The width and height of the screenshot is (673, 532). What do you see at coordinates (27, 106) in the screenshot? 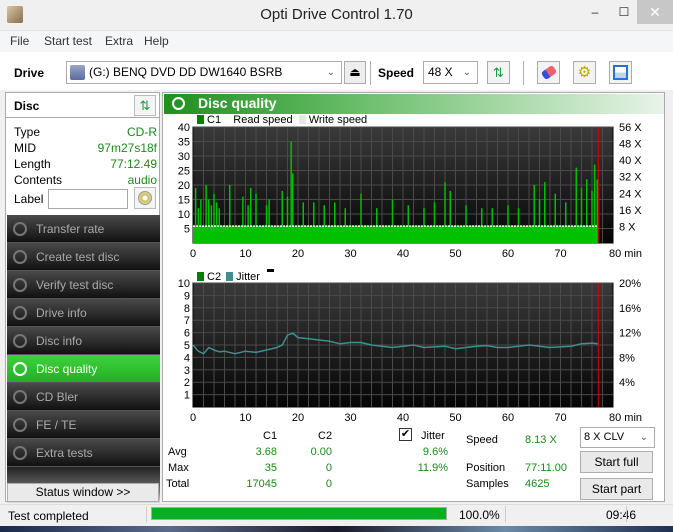
I see `disc-title: Disc` at bounding box center [27, 106].